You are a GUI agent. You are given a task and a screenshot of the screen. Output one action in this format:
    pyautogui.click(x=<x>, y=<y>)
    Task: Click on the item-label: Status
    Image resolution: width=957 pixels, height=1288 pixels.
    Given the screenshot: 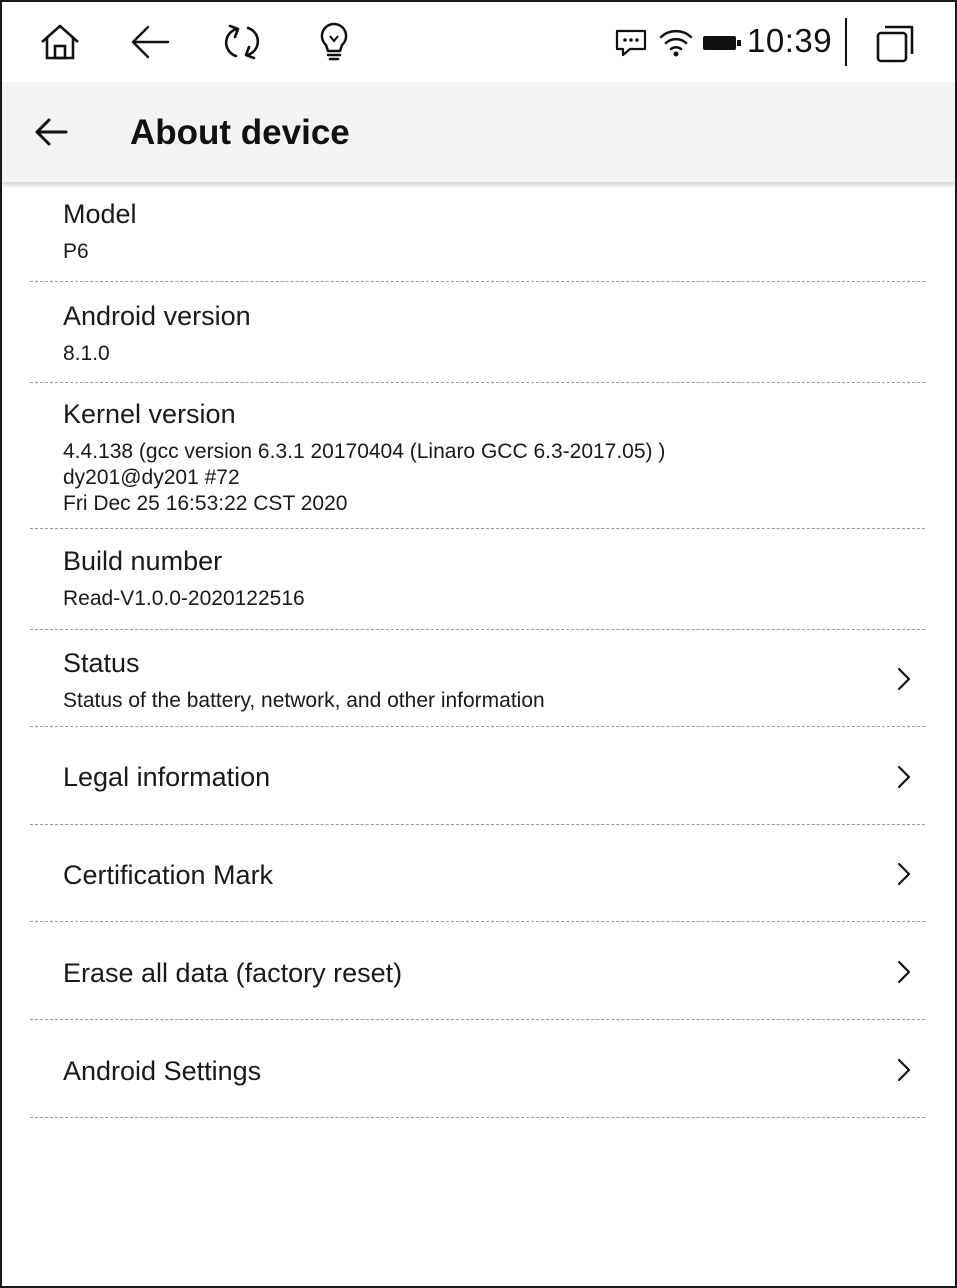 What is the action you would take?
    pyautogui.click(x=101, y=663)
    